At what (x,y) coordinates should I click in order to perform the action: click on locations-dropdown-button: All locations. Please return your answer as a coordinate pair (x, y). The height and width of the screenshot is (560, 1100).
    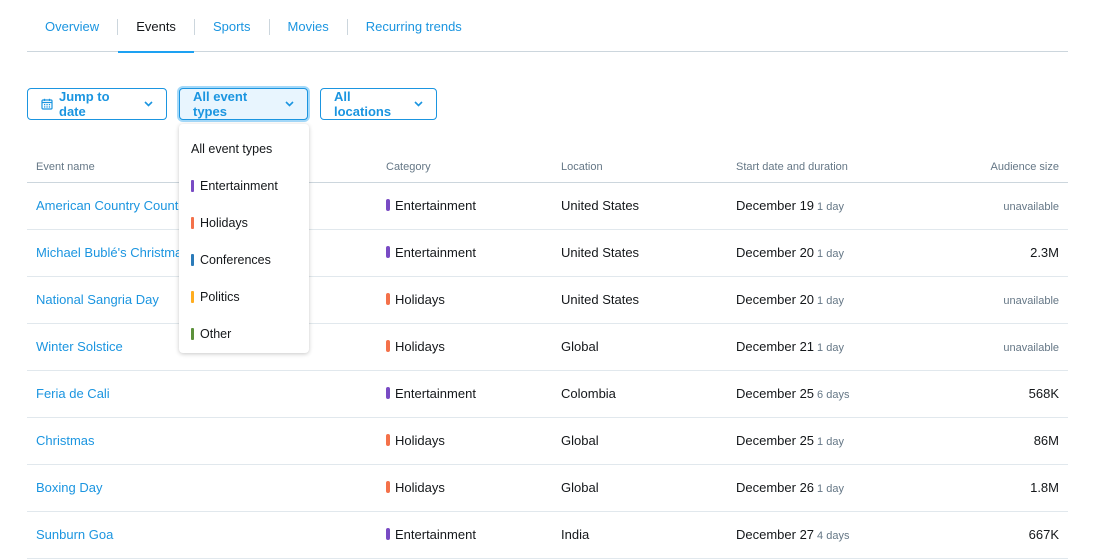
    Looking at the image, I should click on (378, 104).